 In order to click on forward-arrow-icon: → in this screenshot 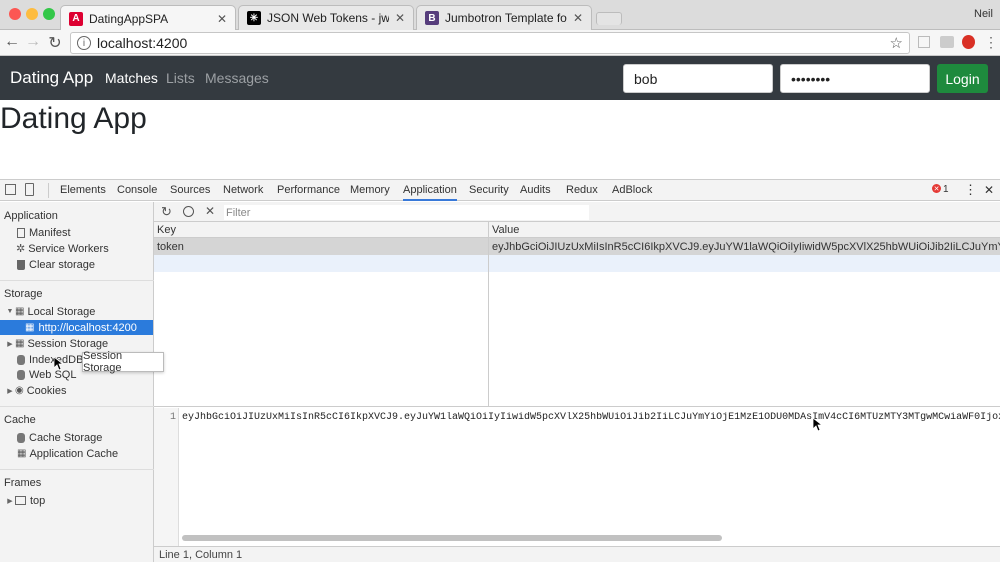, I will do `click(33, 42)`.